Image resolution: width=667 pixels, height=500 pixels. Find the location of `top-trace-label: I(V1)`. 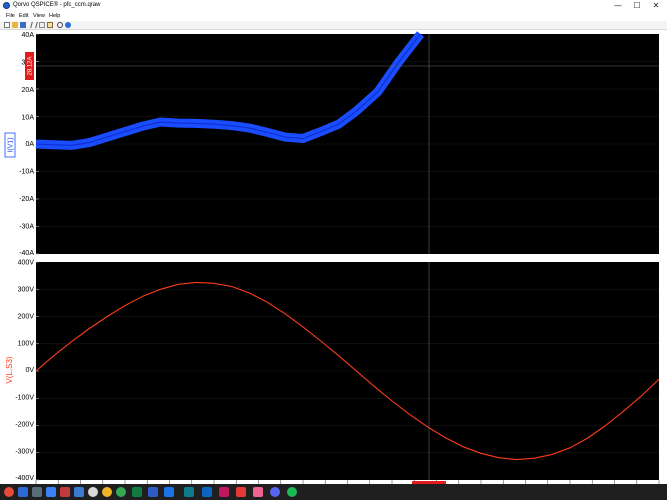

top-trace-label: I(V1) is located at coordinates (11, 144).